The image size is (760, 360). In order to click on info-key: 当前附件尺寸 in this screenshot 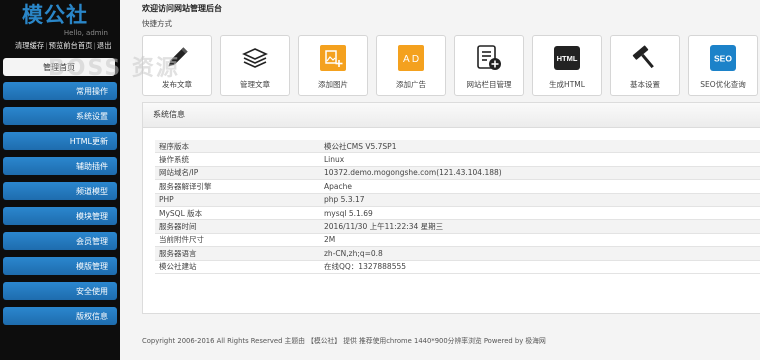, I will do `click(237, 240)`.